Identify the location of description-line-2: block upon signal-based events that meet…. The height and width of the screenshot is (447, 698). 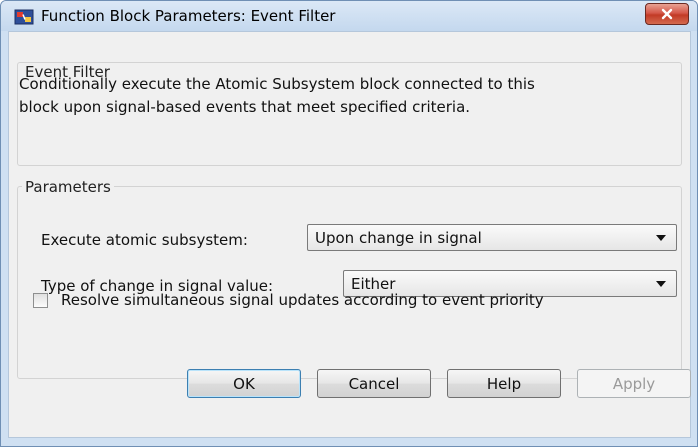
(245, 107).